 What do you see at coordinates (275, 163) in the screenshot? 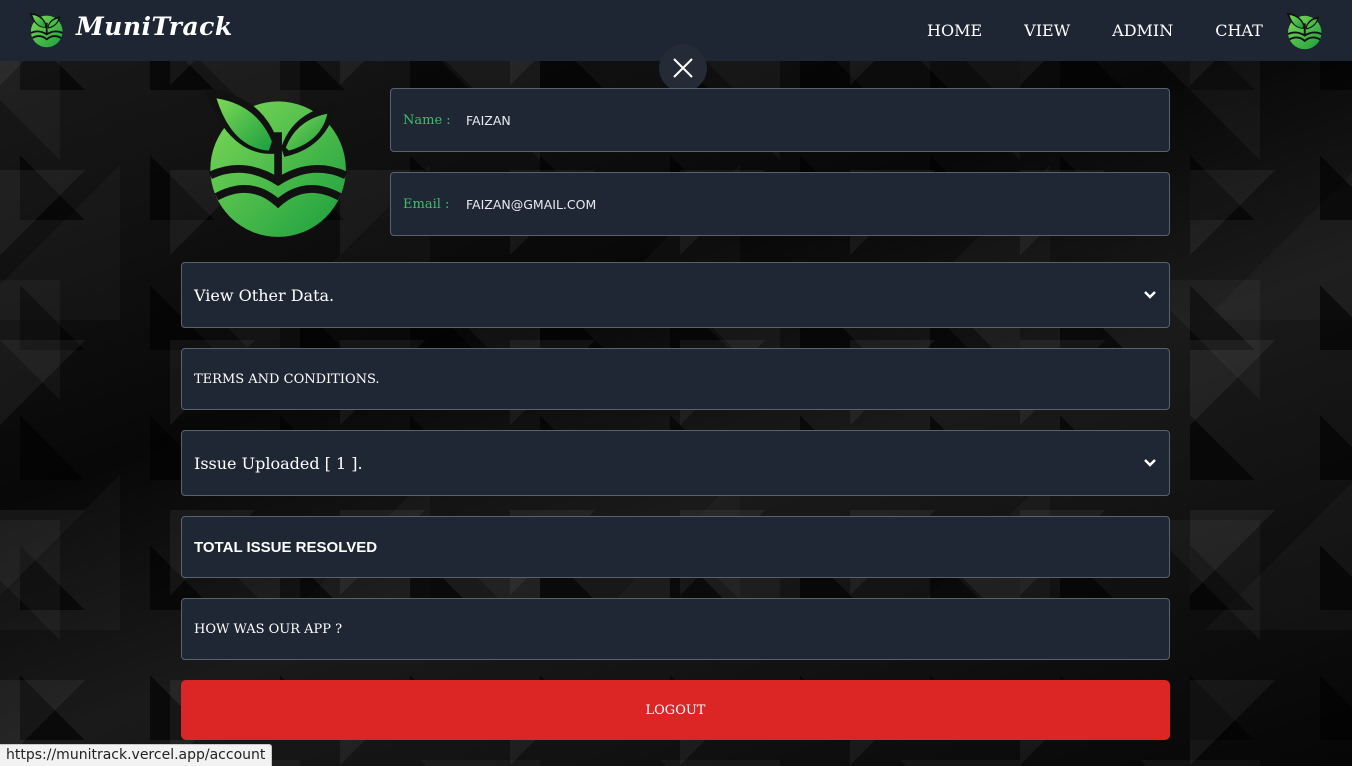
I see `profile-logo-icon` at bounding box center [275, 163].